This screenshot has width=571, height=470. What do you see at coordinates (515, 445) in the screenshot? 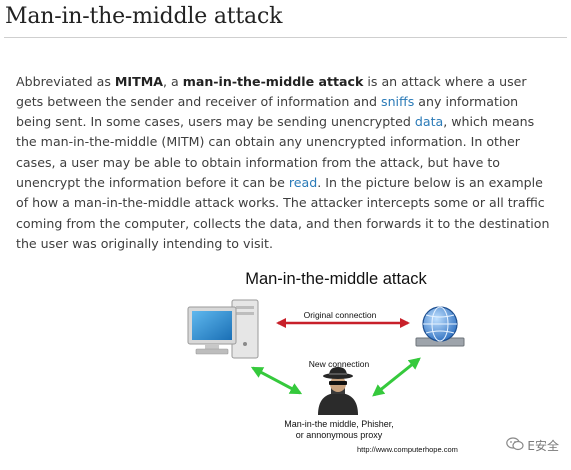
I see `wechat-icon` at bounding box center [515, 445].